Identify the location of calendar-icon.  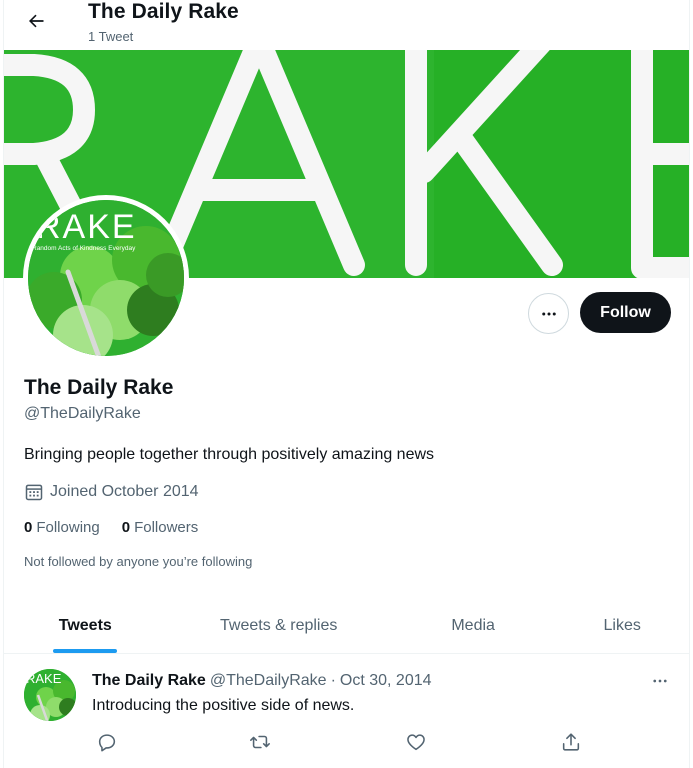
(34, 492).